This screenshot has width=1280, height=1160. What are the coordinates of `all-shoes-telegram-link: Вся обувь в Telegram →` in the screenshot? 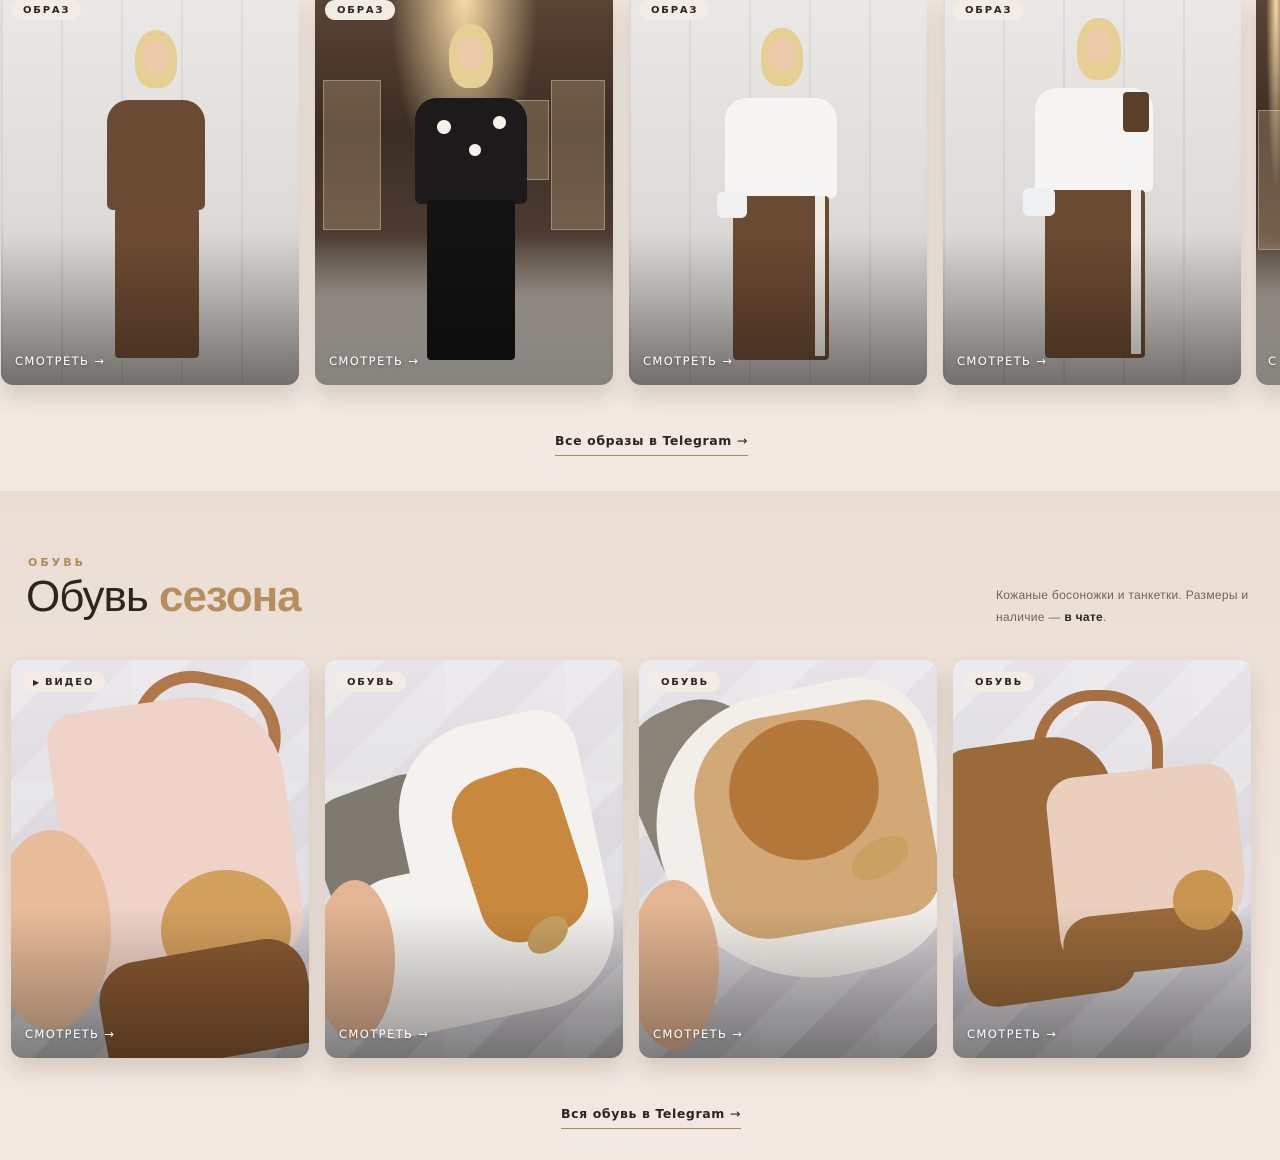 It's located at (651, 1117).